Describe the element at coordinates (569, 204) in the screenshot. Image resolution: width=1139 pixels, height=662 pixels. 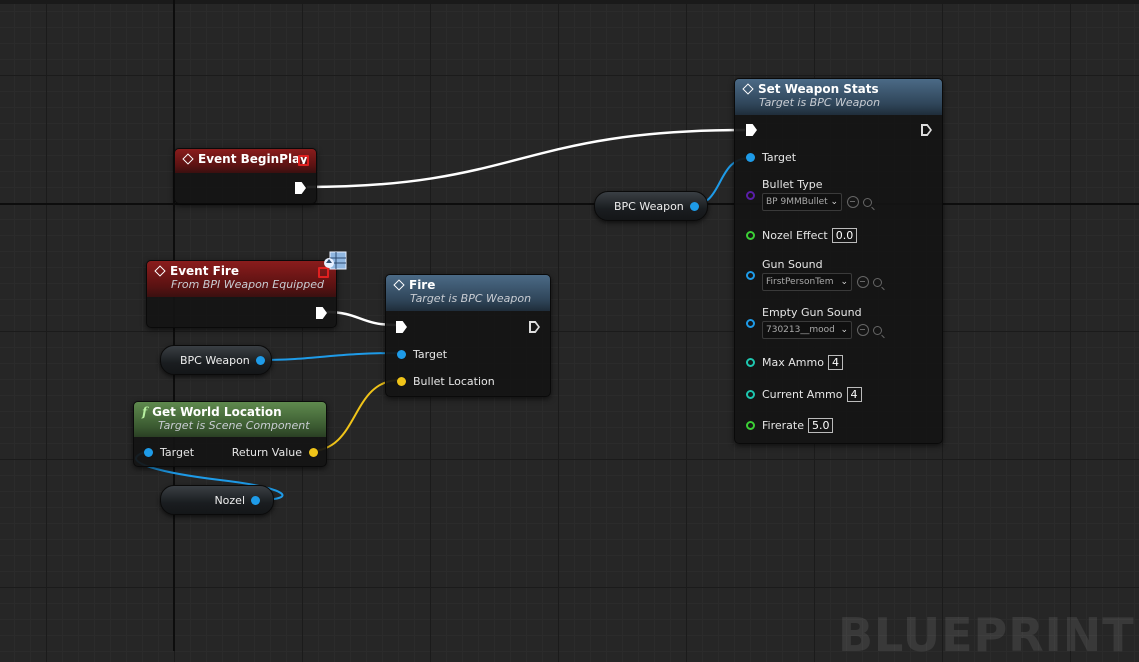
I see `graph-origin-horizontal` at that location.